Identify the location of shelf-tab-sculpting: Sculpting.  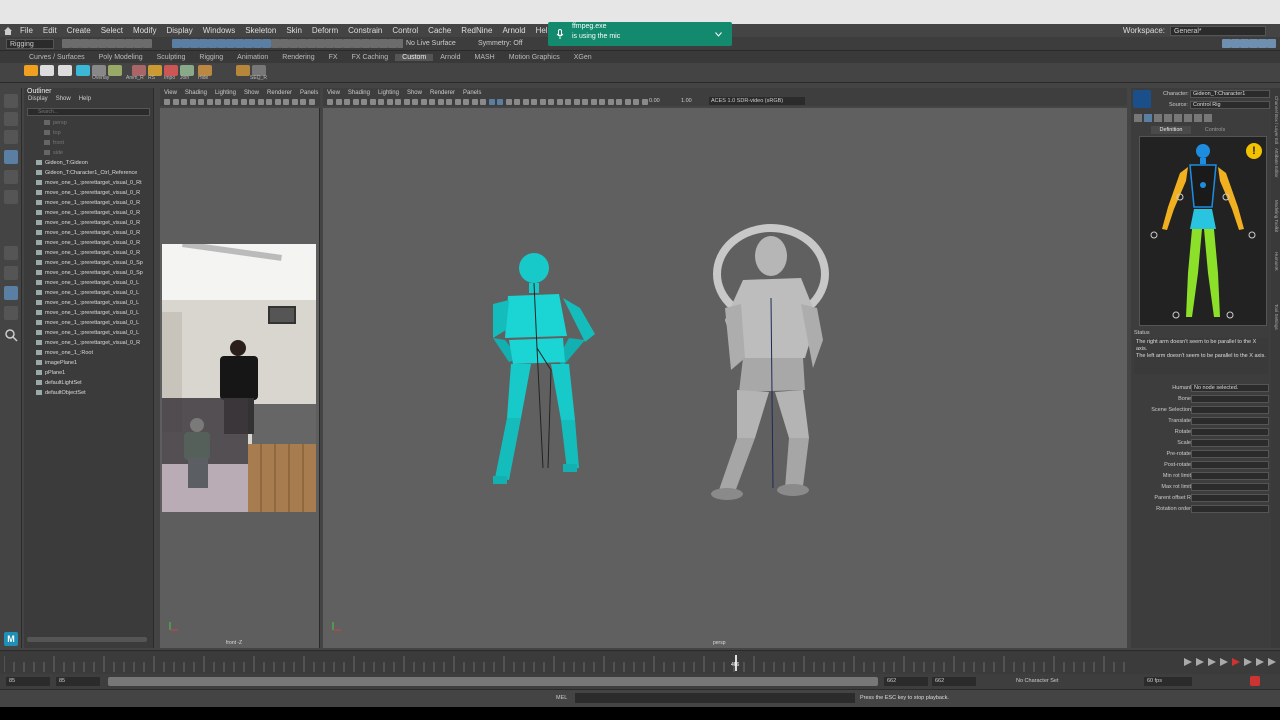
(171, 57).